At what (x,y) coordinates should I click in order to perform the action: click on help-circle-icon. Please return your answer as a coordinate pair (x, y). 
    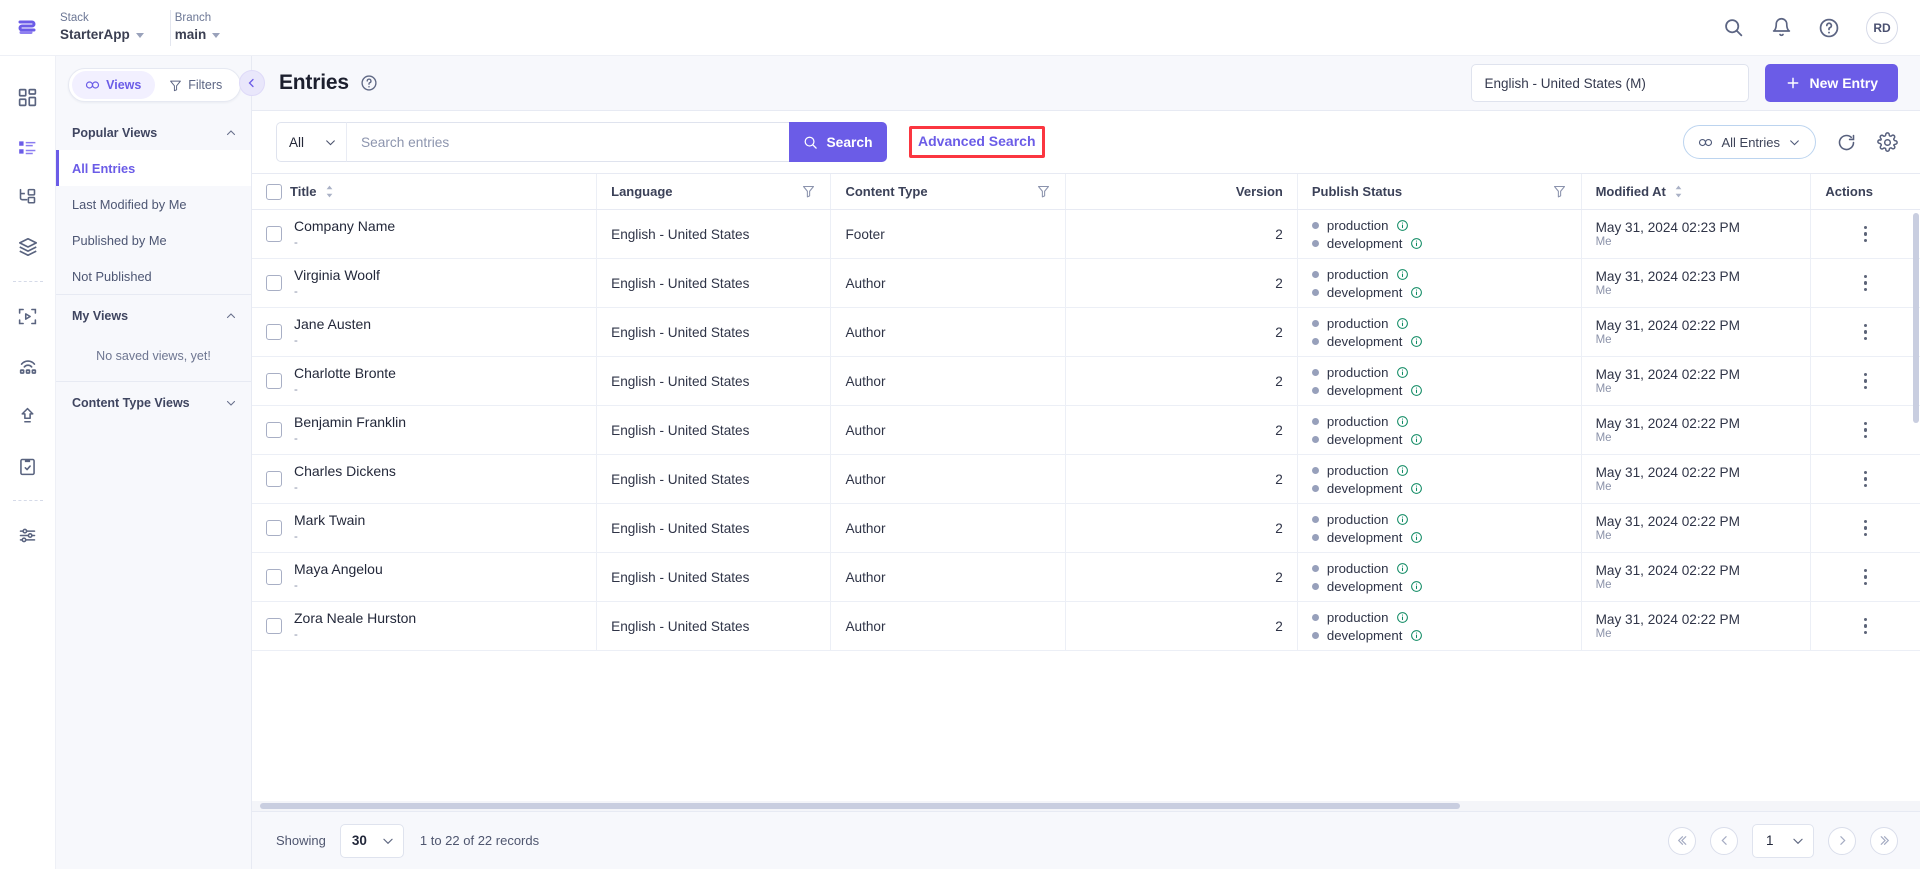
    Looking at the image, I should click on (1829, 28).